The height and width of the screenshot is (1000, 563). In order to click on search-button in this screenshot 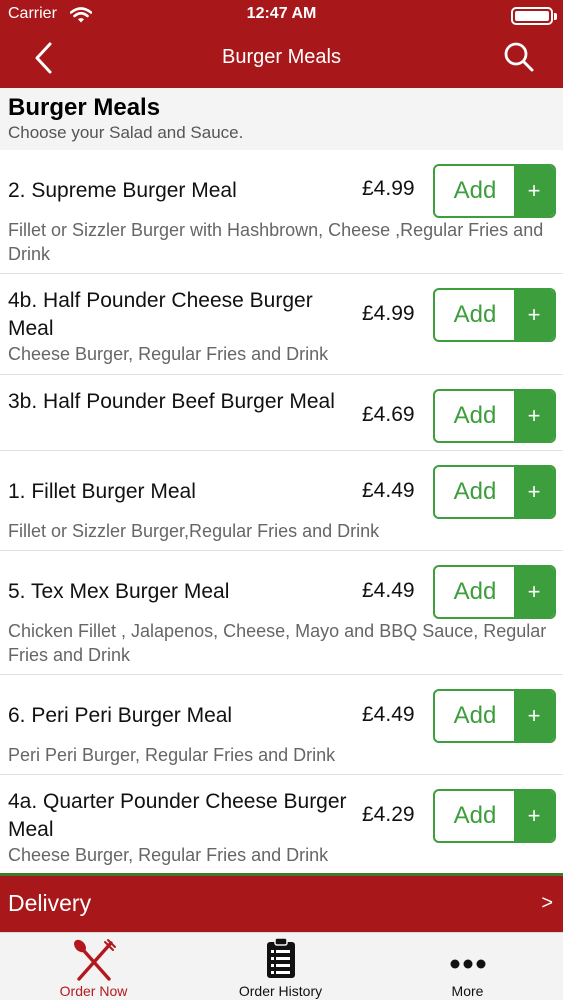, I will do `click(519, 58)`.